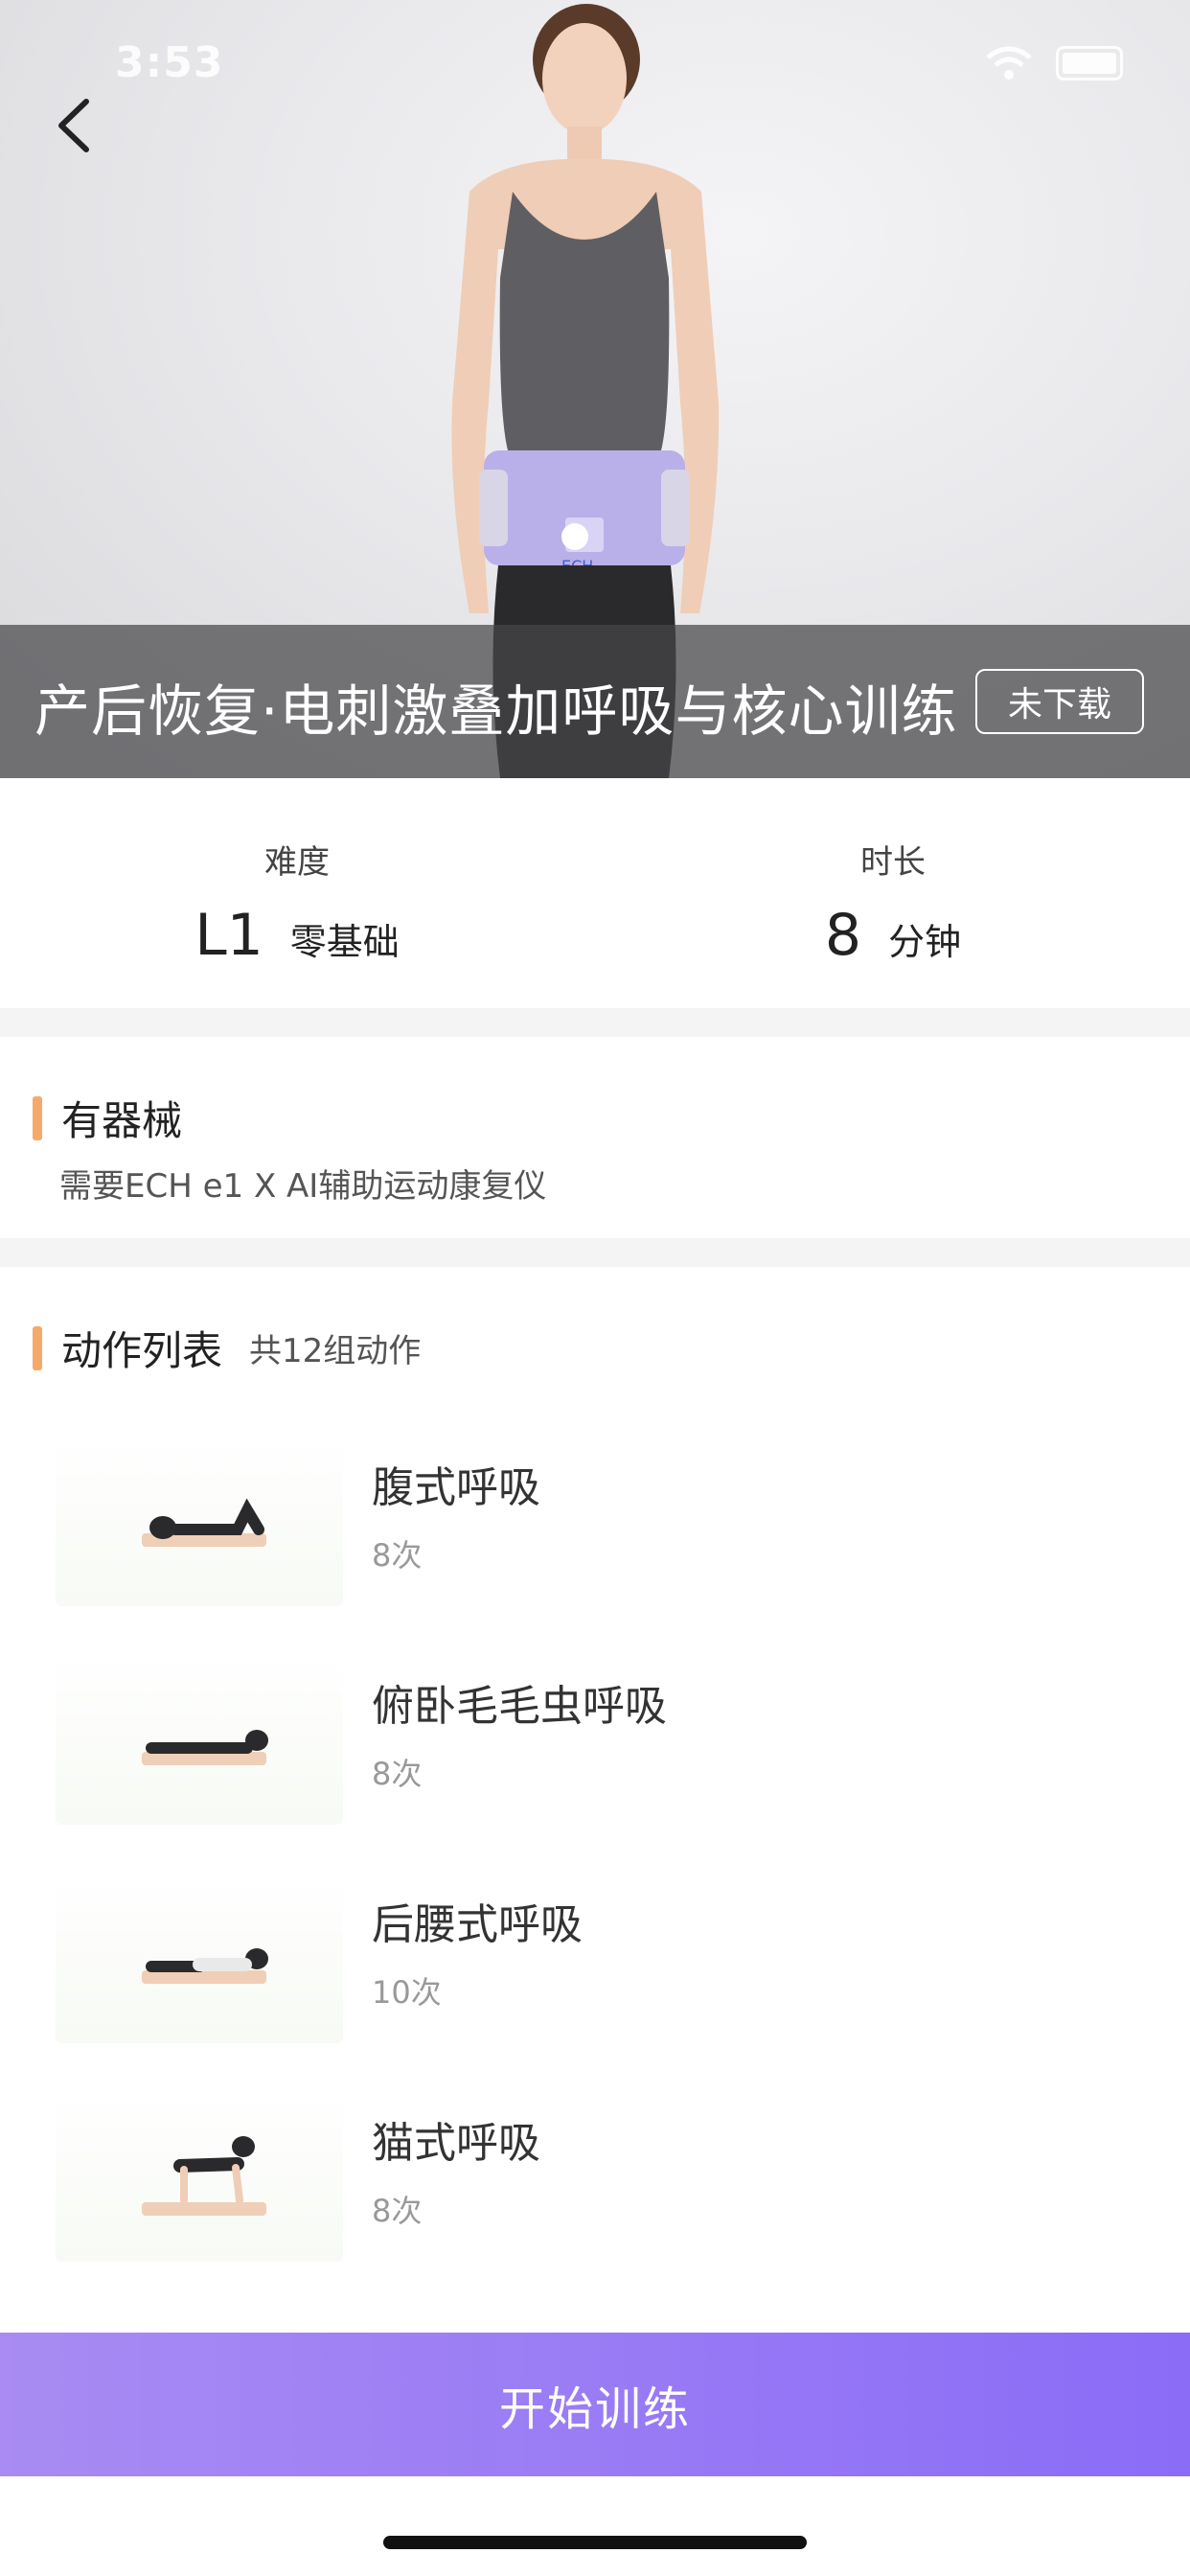  I want to click on course-title: 产后恢复·电刺激叠加呼吸与核心训练, so click(496, 711).